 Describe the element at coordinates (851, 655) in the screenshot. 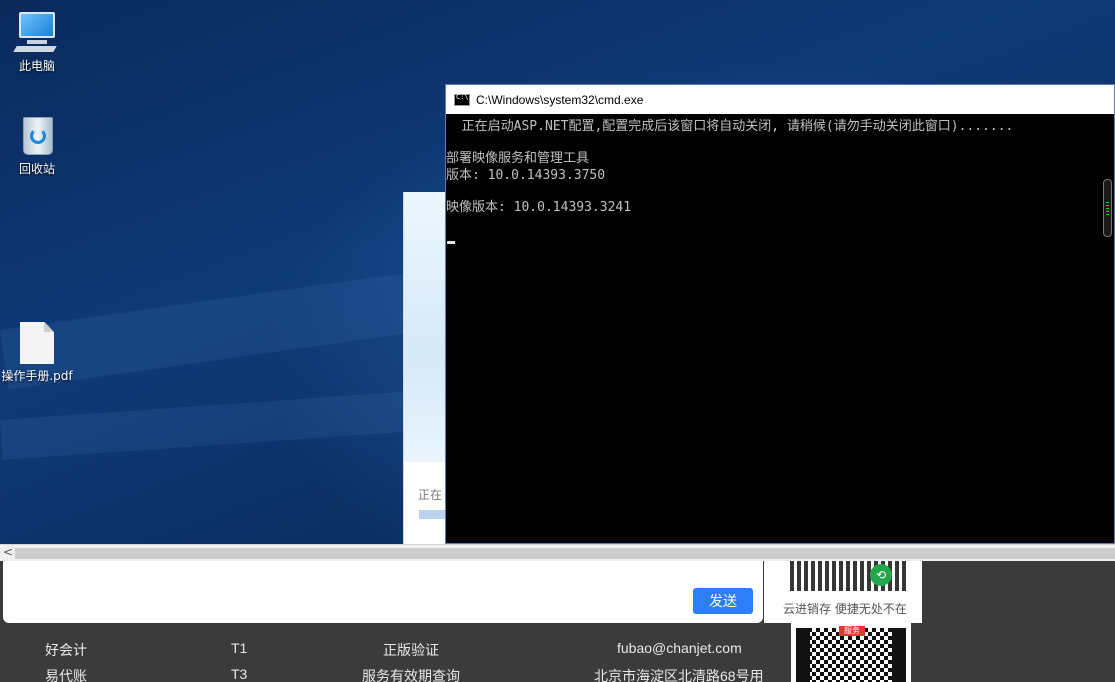

I see `qr-code-pattern` at that location.